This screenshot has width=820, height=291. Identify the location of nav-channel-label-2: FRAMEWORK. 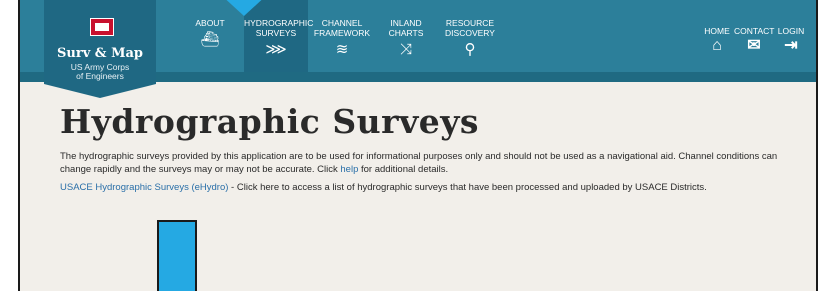
(342, 33).